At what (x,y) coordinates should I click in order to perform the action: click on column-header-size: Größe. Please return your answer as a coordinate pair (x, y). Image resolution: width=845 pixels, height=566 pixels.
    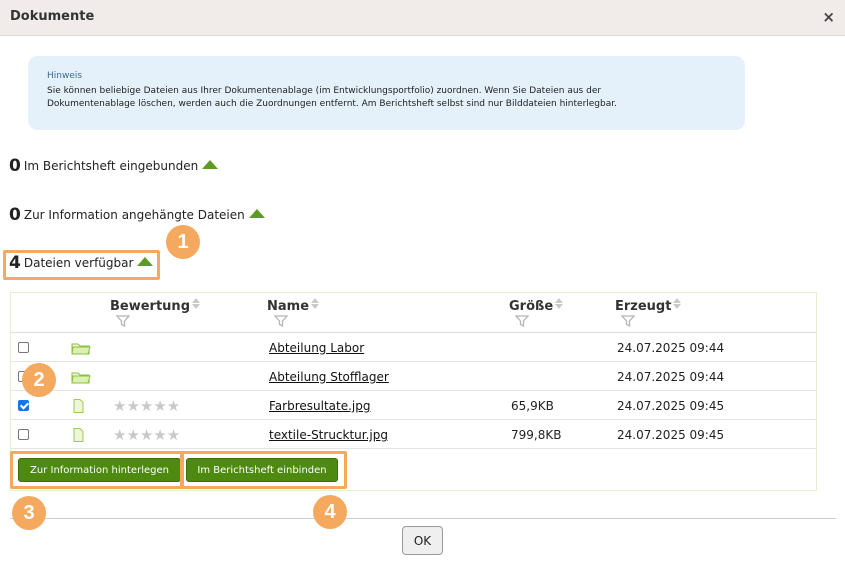
    Looking at the image, I should click on (536, 306).